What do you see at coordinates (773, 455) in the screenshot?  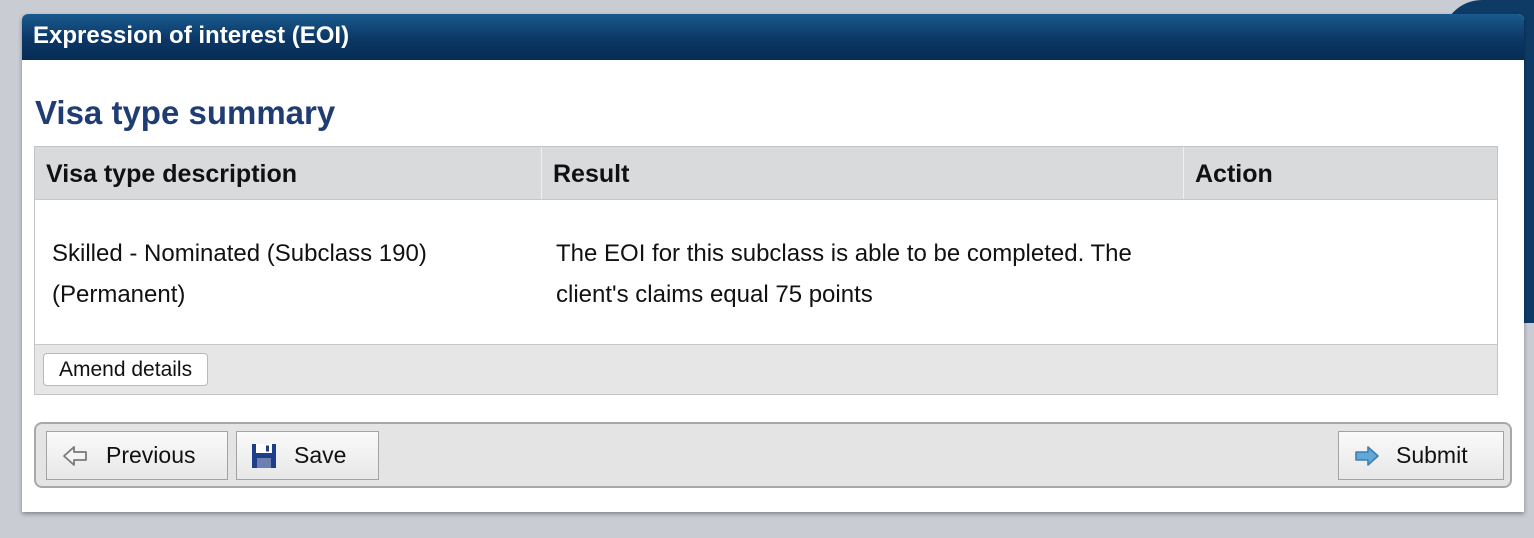 I see `navigation-button-bar: Previous Save Submit` at bounding box center [773, 455].